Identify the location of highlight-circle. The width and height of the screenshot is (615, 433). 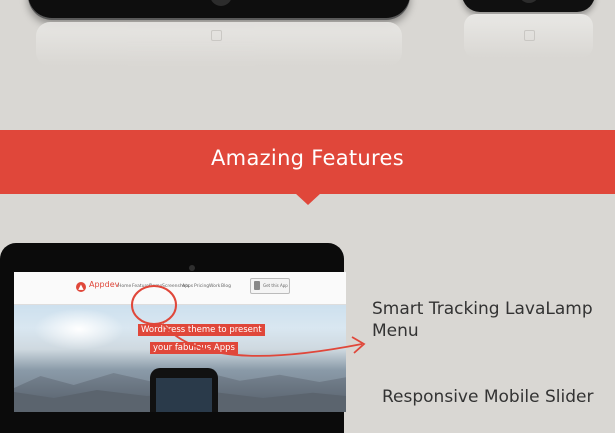
(154, 305).